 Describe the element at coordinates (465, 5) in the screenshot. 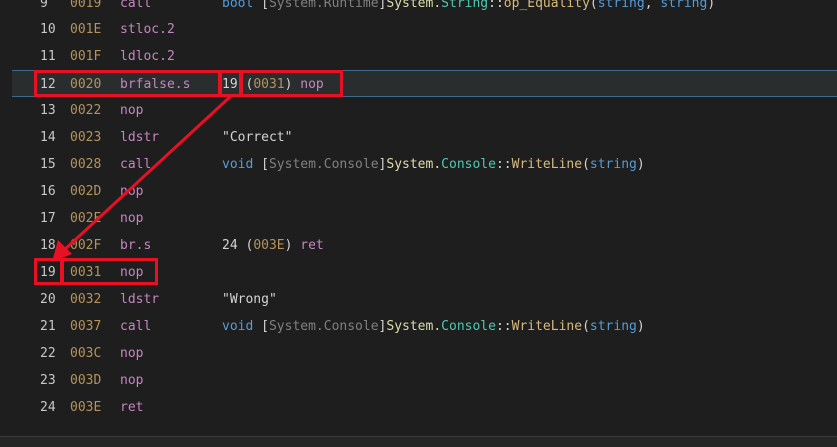

I see `operand-token: String` at that location.